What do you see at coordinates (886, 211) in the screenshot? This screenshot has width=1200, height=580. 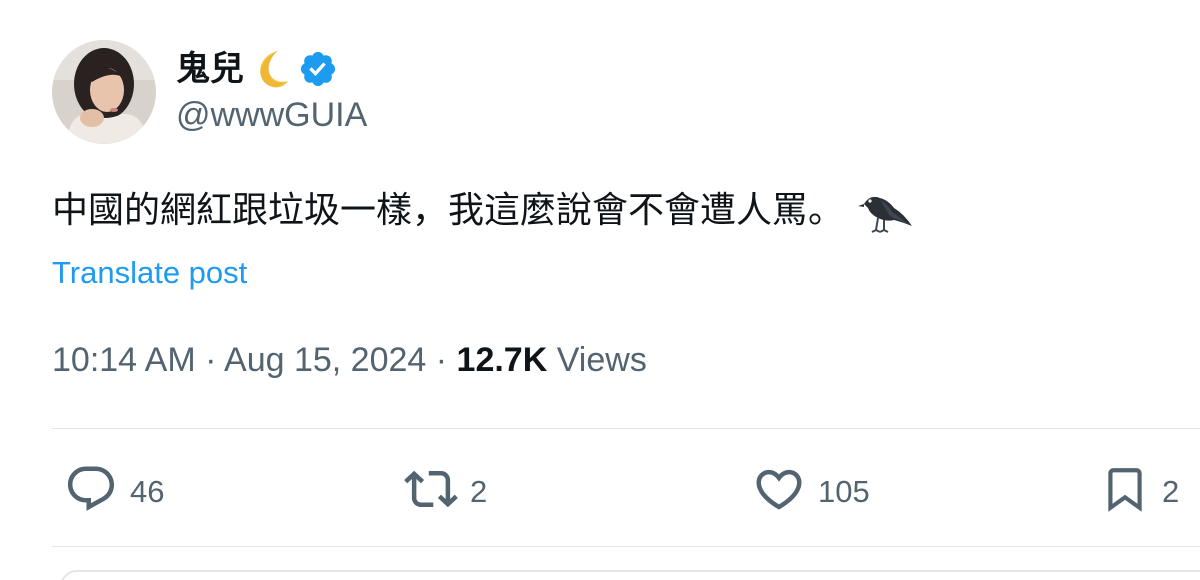 I see `crow-icon` at bounding box center [886, 211].